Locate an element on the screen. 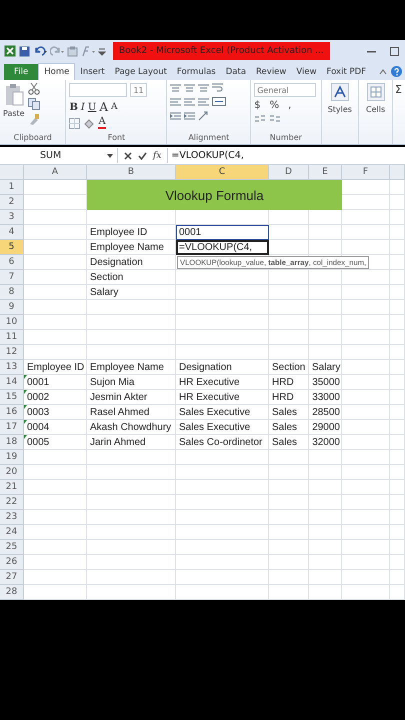 The width and height of the screenshot is (405, 720). insert-function-button: fx is located at coordinates (157, 155).